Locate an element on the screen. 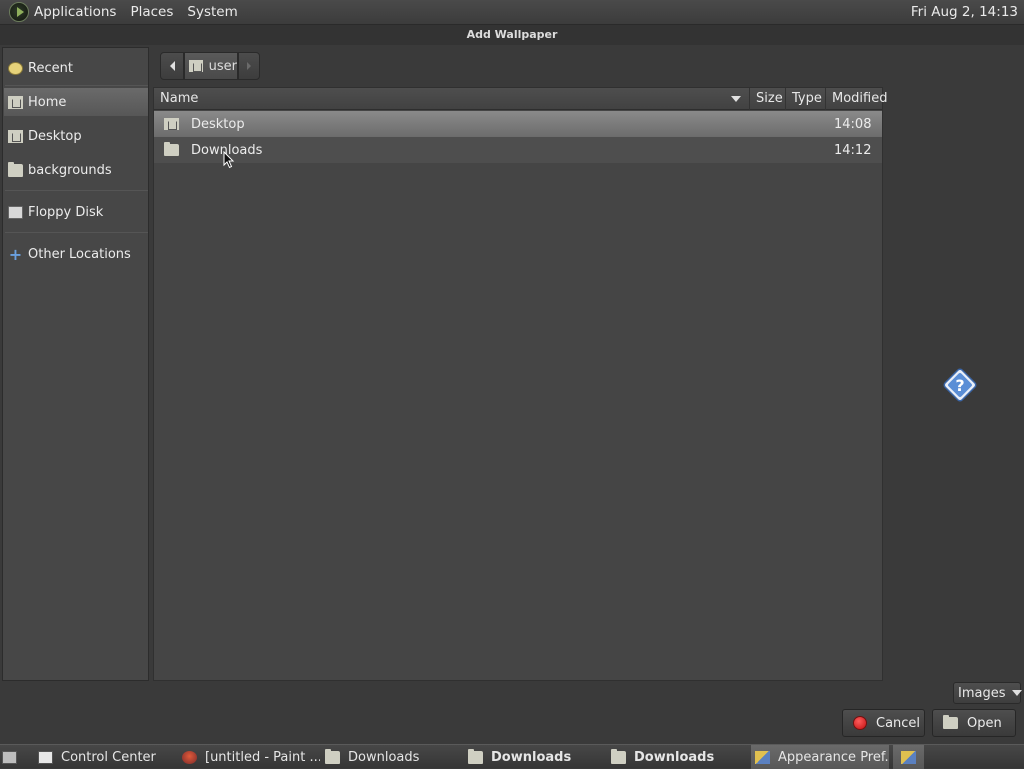 The width and height of the screenshot is (1024, 769). column-header-name: Name is located at coordinates (452, 99).